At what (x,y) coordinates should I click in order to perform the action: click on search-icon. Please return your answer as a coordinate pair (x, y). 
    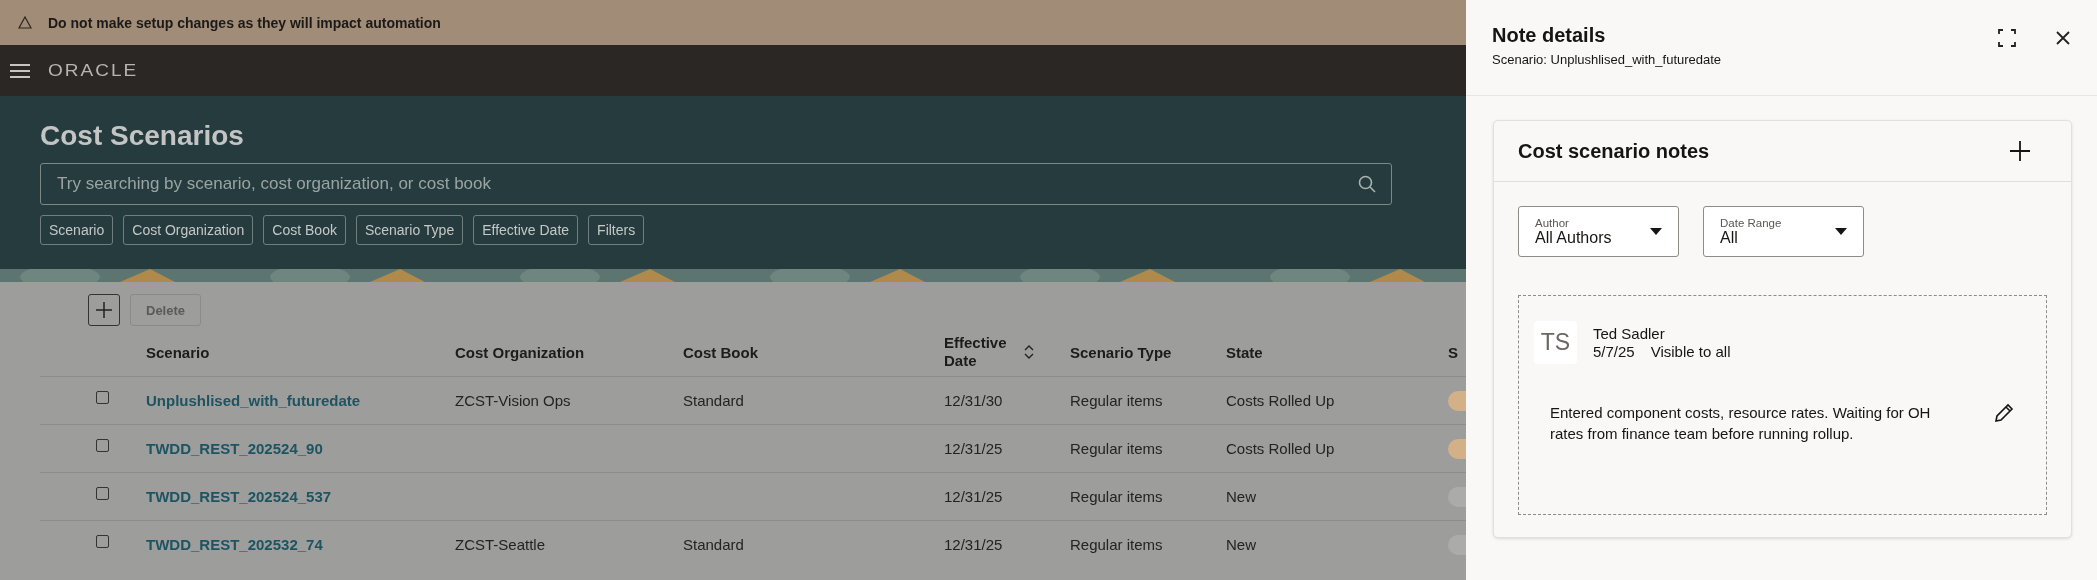
    Looking at the image, I should click on (1367, 184).